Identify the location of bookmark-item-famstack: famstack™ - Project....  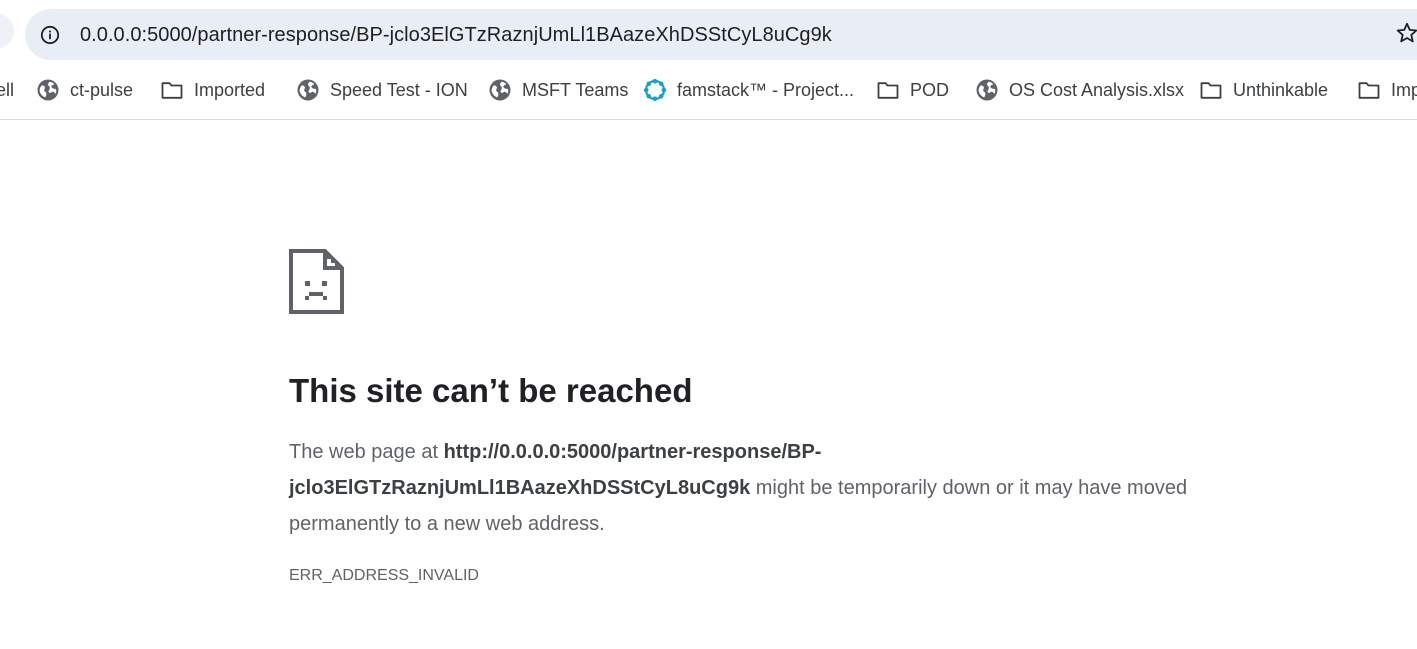
(748, 90).